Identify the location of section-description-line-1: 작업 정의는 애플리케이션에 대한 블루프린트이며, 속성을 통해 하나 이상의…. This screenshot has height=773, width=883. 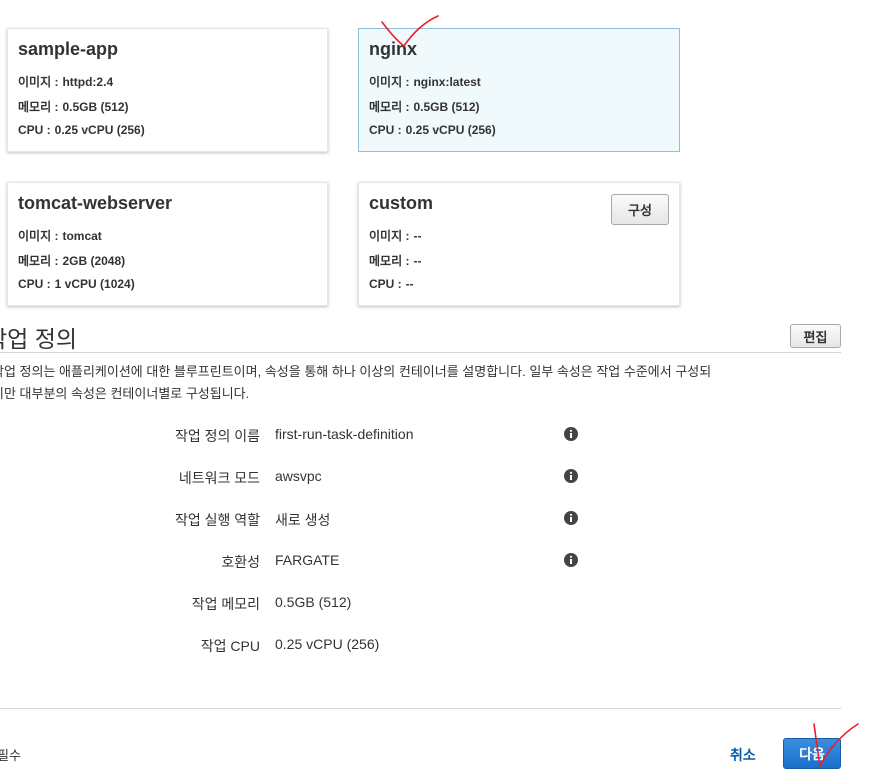
(356, 371).